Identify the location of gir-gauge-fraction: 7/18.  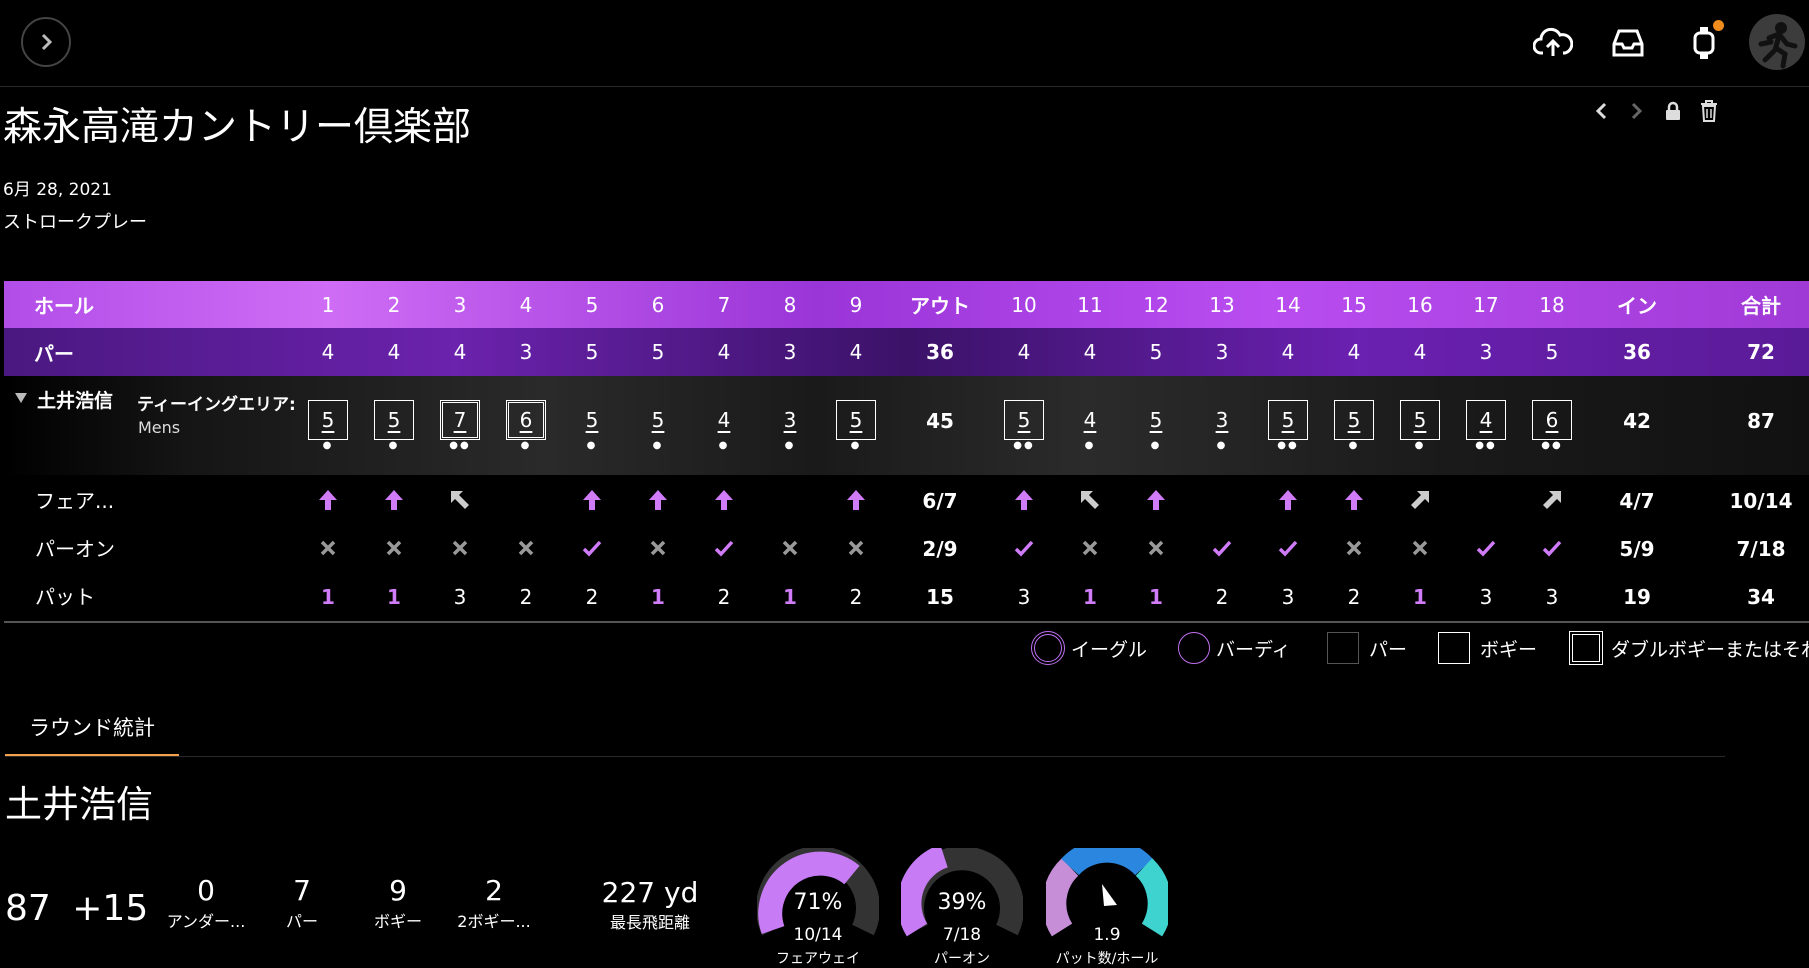
(962, 935).